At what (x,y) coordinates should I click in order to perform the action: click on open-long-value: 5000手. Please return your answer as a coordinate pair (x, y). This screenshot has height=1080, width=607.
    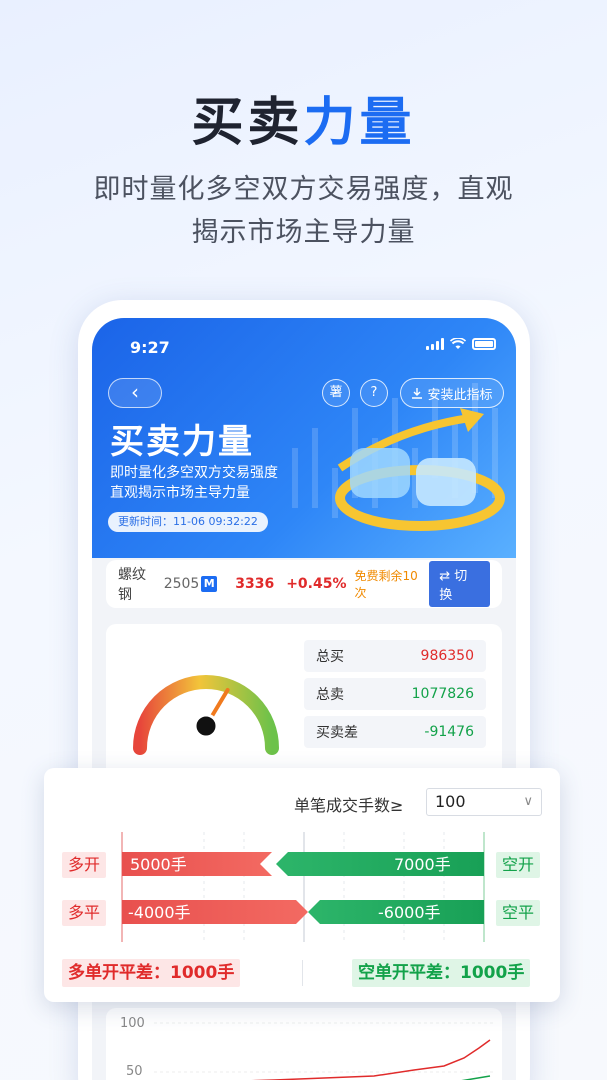
    Looking at the image, I should click on (158, 864).